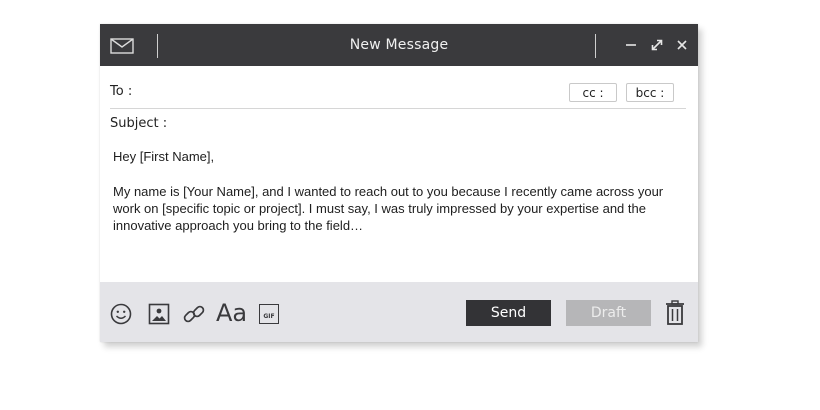 This screenshot has height=410, width=820. What do you see at coordinates (399, 312) in the screenshot?
I see `compose-toolbar: Aa GIF Send Draft` at bounding box center [399, 312].